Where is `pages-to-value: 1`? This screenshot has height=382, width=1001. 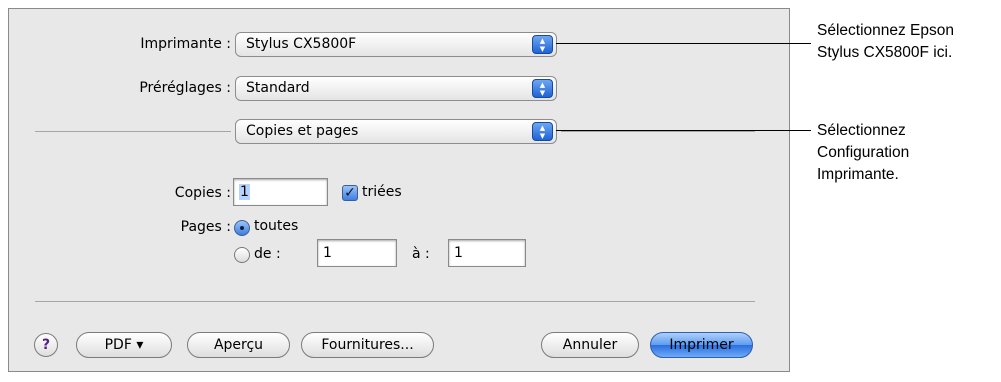
pages-to-value: 1 is located at coordinates (458, 253).